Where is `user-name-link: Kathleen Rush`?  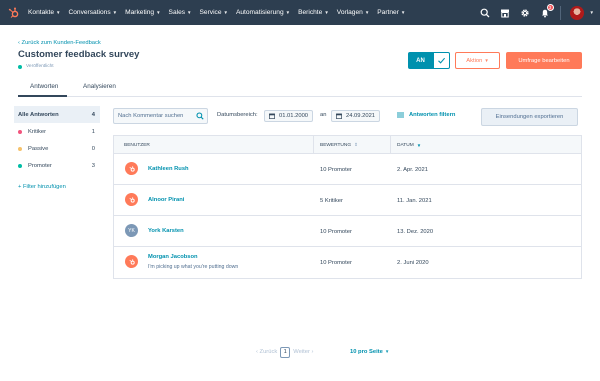
user-name-link: Kathleen Rush is located at coordinates (168, 169).